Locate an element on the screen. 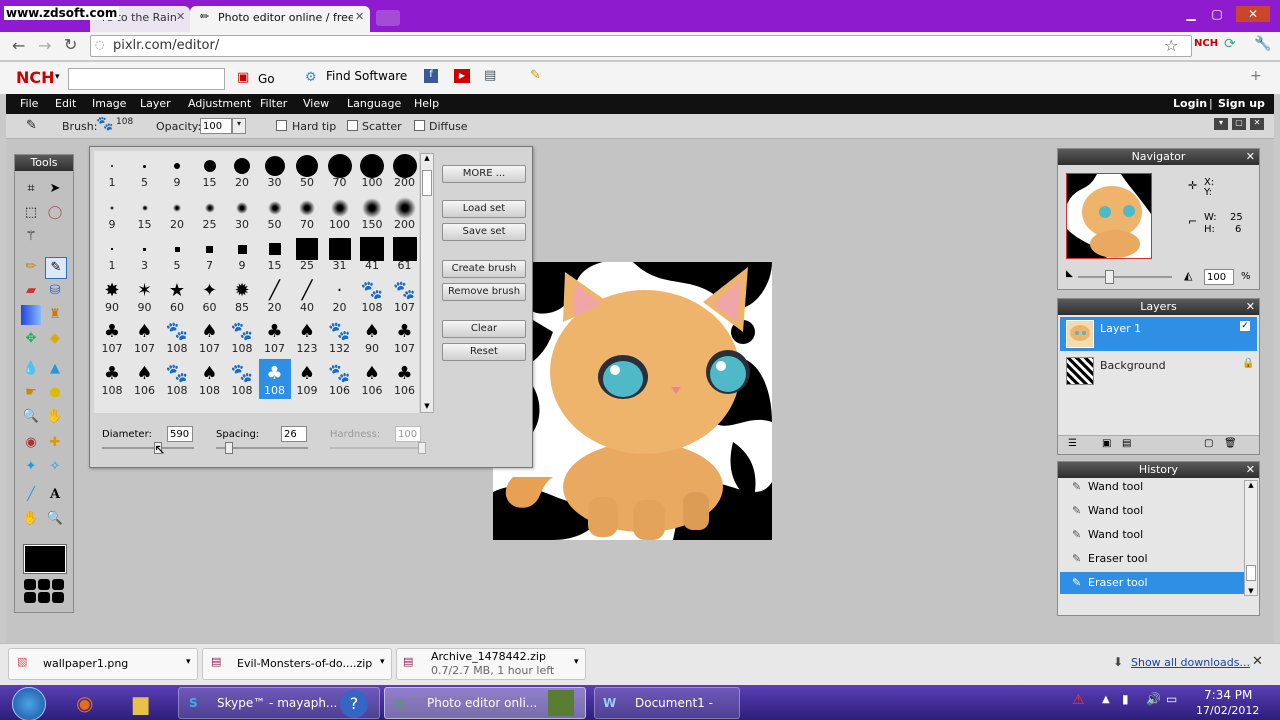  brush-preset: 5 is located at coordinates (145, 171).